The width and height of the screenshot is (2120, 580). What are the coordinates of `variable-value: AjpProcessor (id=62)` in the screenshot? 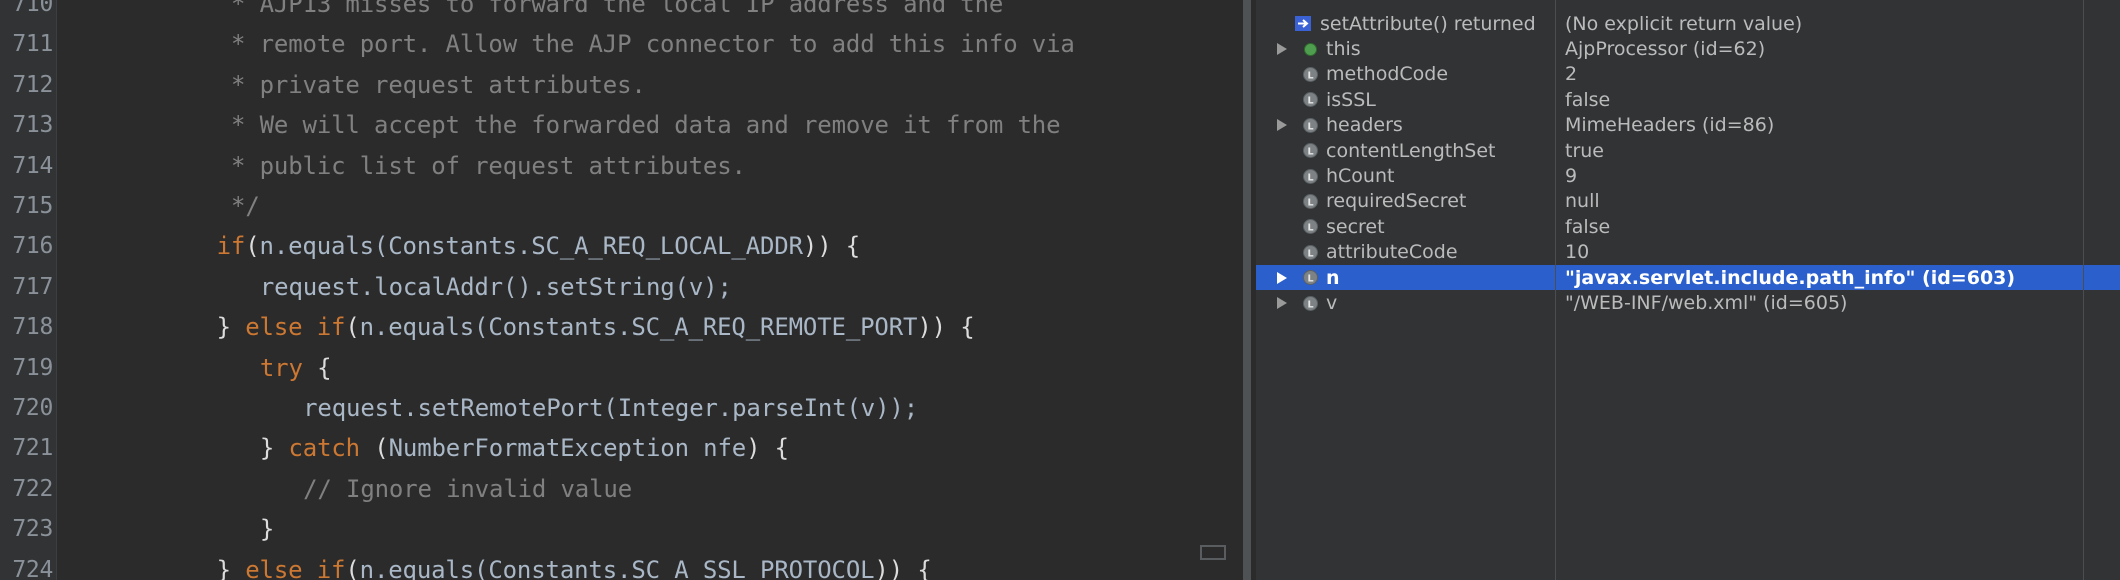 It's located at (1665, 49).